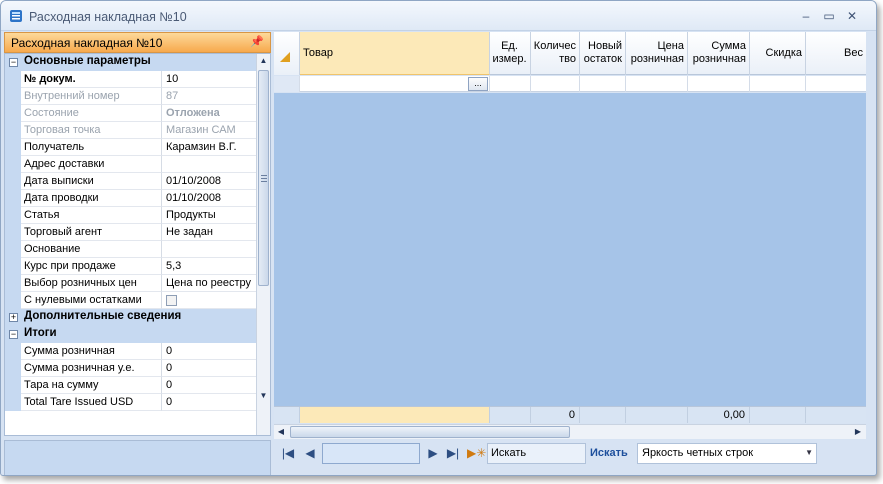 This screenshot has height=484, width=883. I want to click on quantity-cell, so click(555, 84).